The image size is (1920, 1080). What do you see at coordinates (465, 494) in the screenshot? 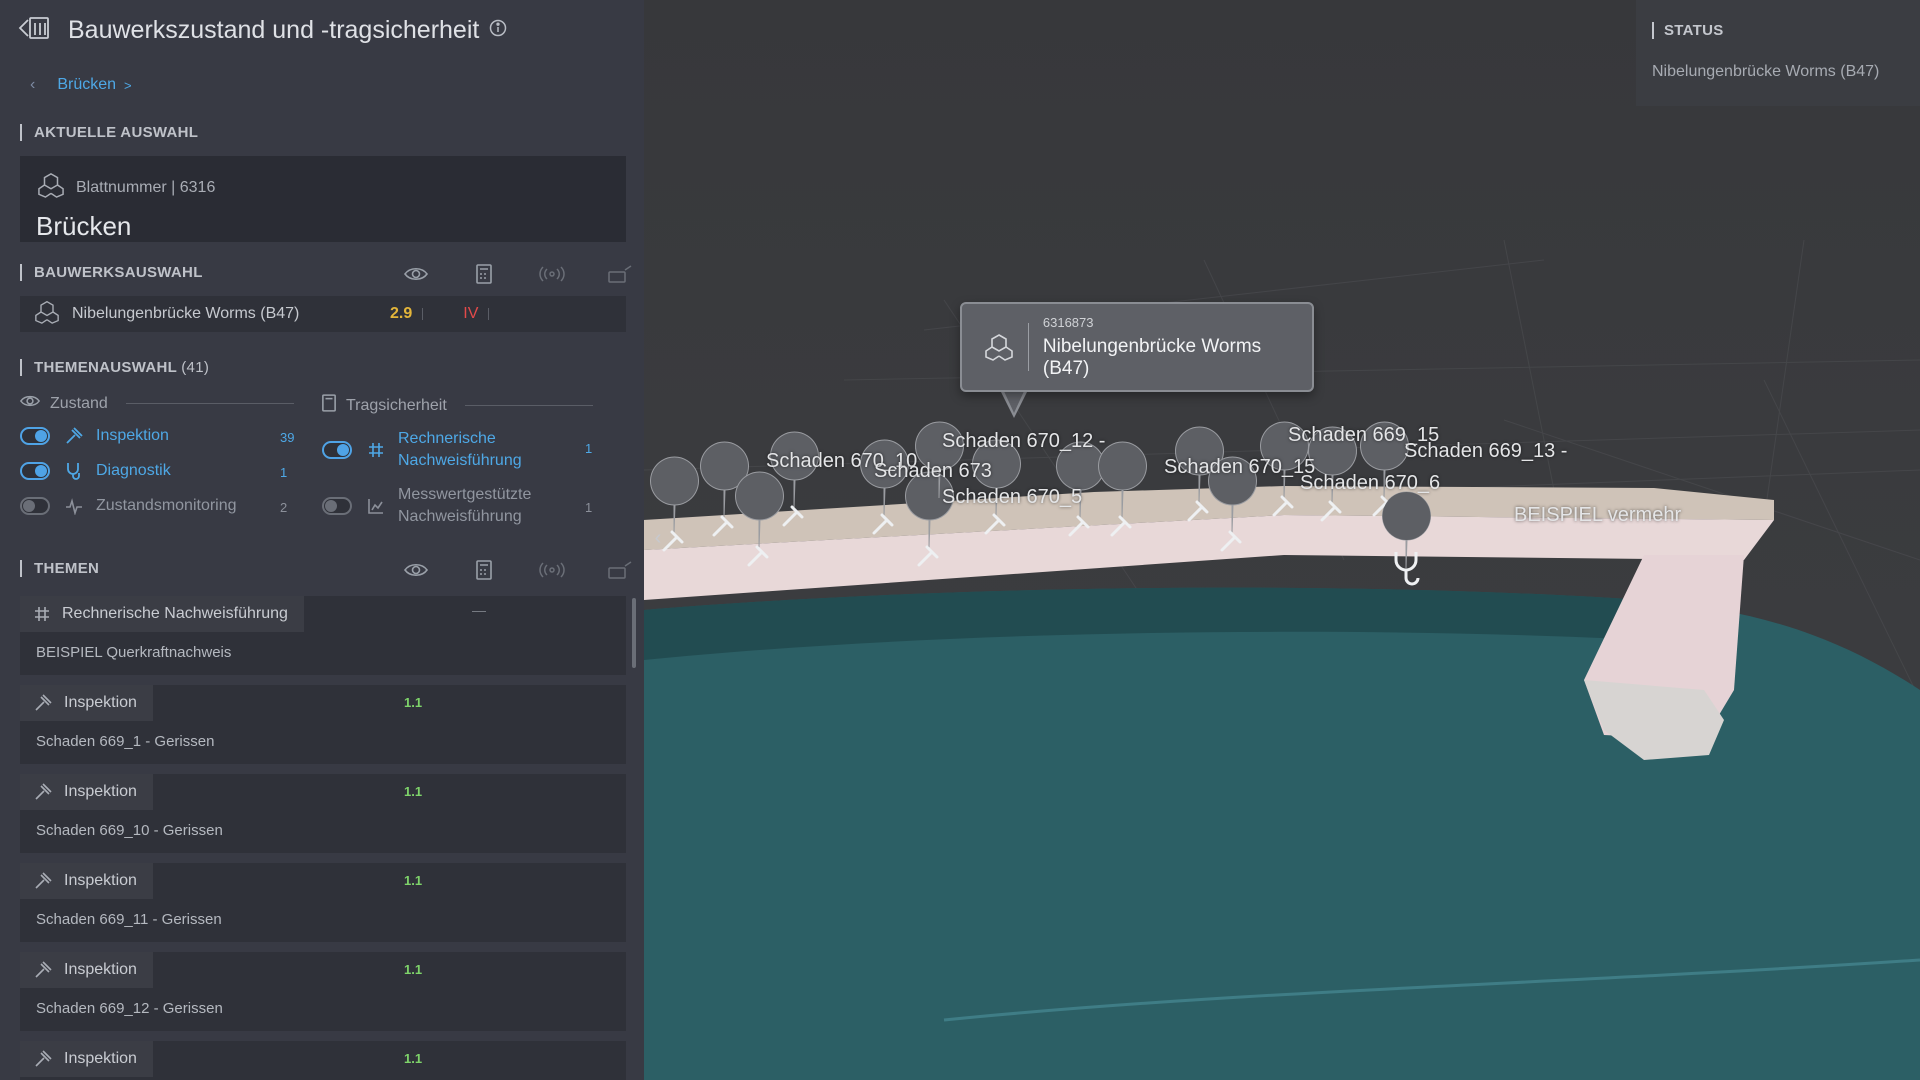
I see `topic-label-messwert-1: Messwertgestützte` at bounding box center [465, 494].